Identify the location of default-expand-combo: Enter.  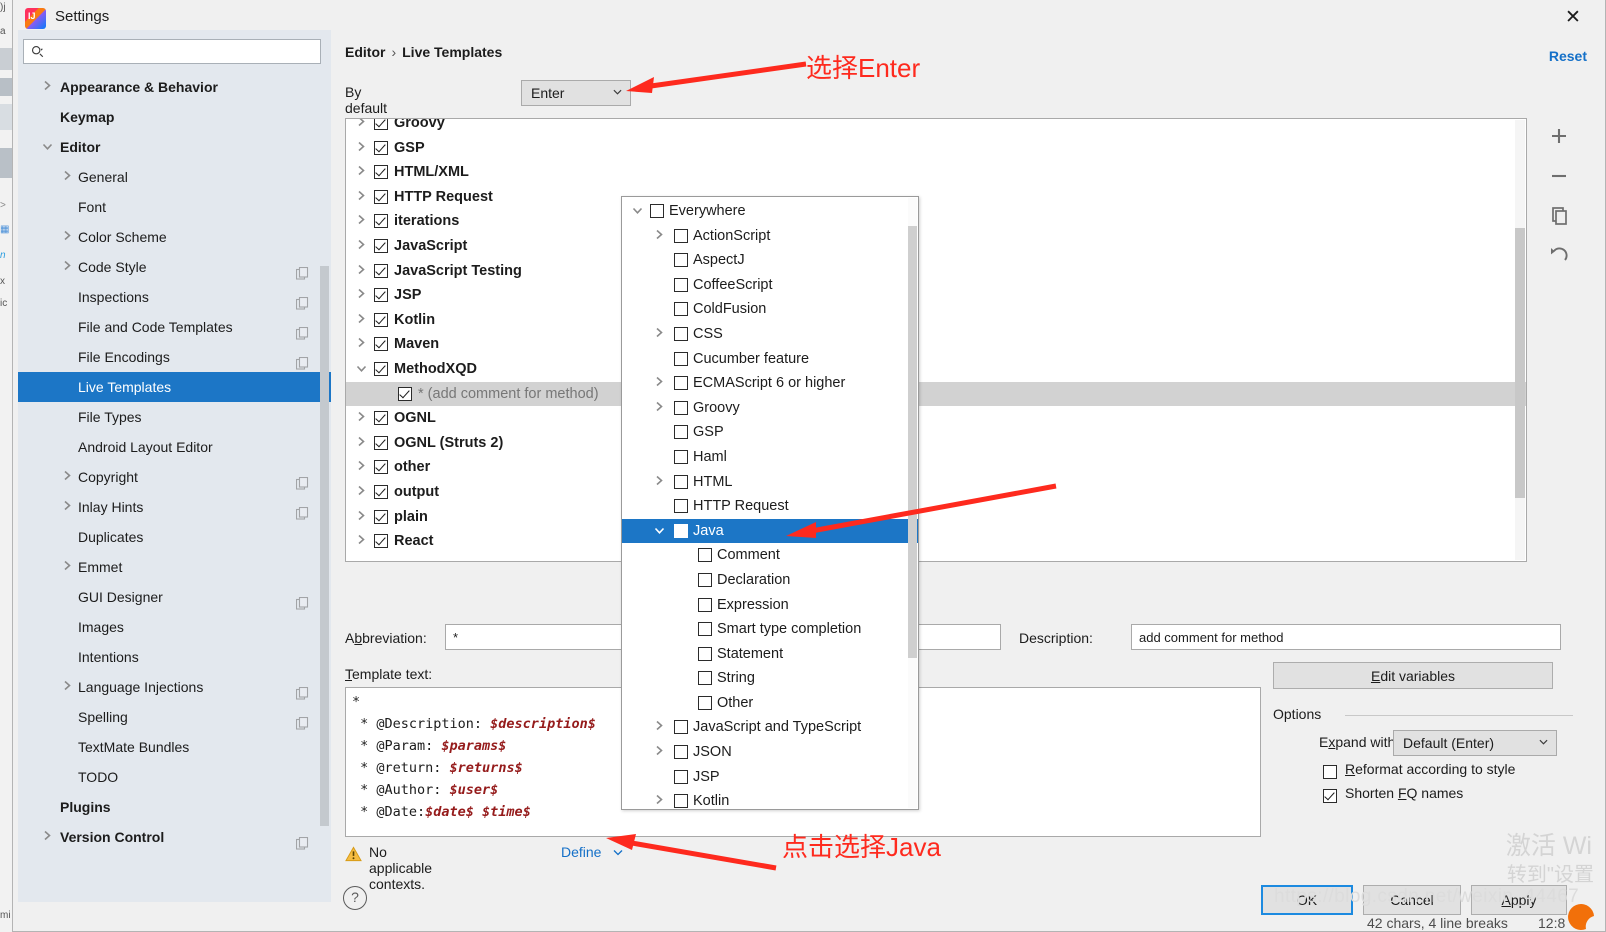
(576, 93).